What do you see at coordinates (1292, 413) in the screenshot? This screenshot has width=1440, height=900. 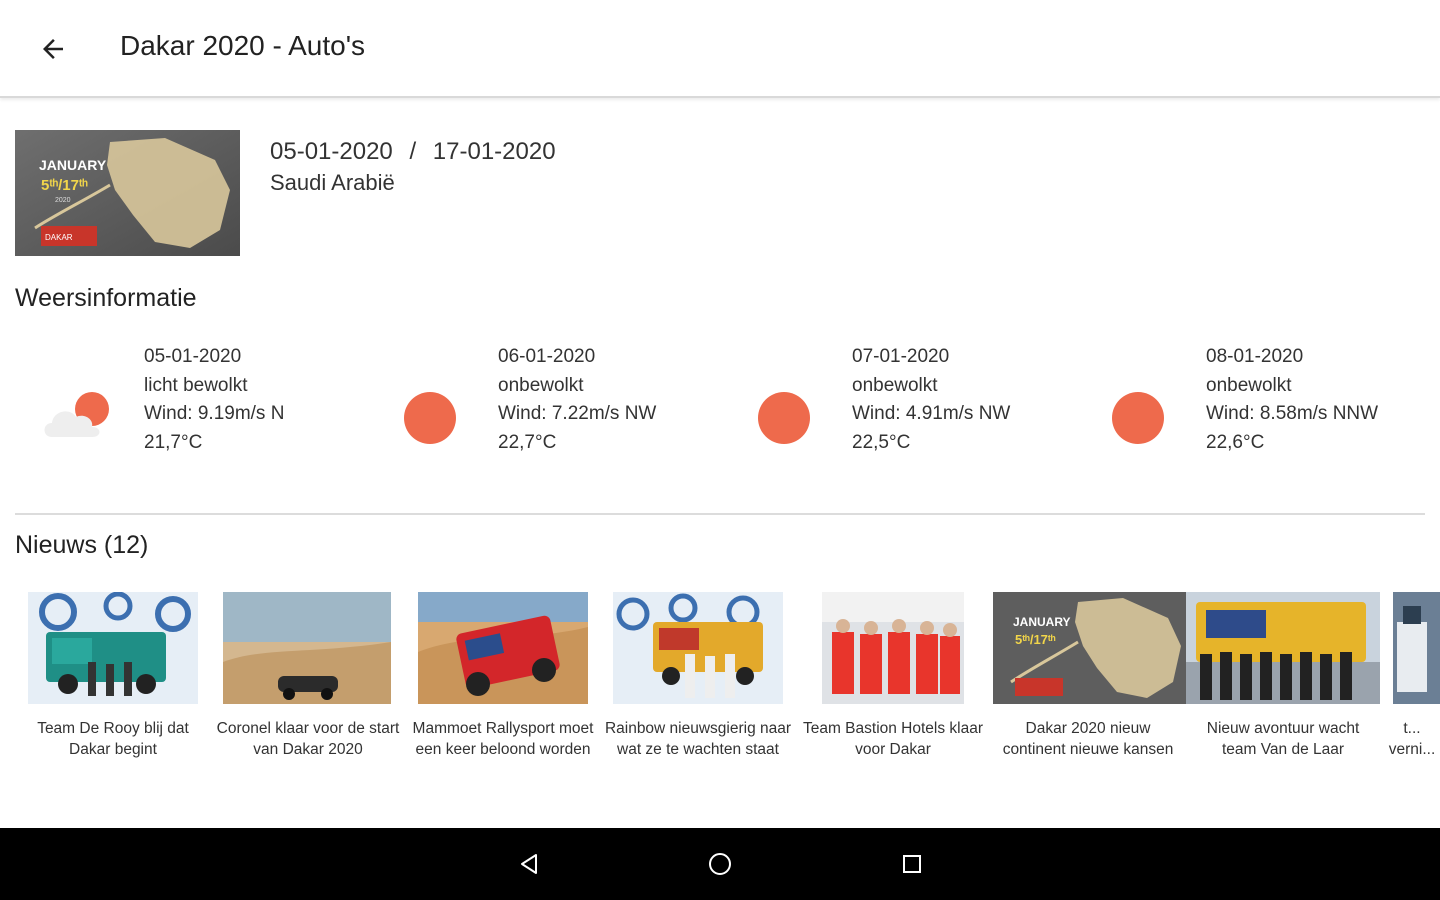 I see `weather-wind: Wind: 8.58m/s NNW` at bounding box center [1292, 413].